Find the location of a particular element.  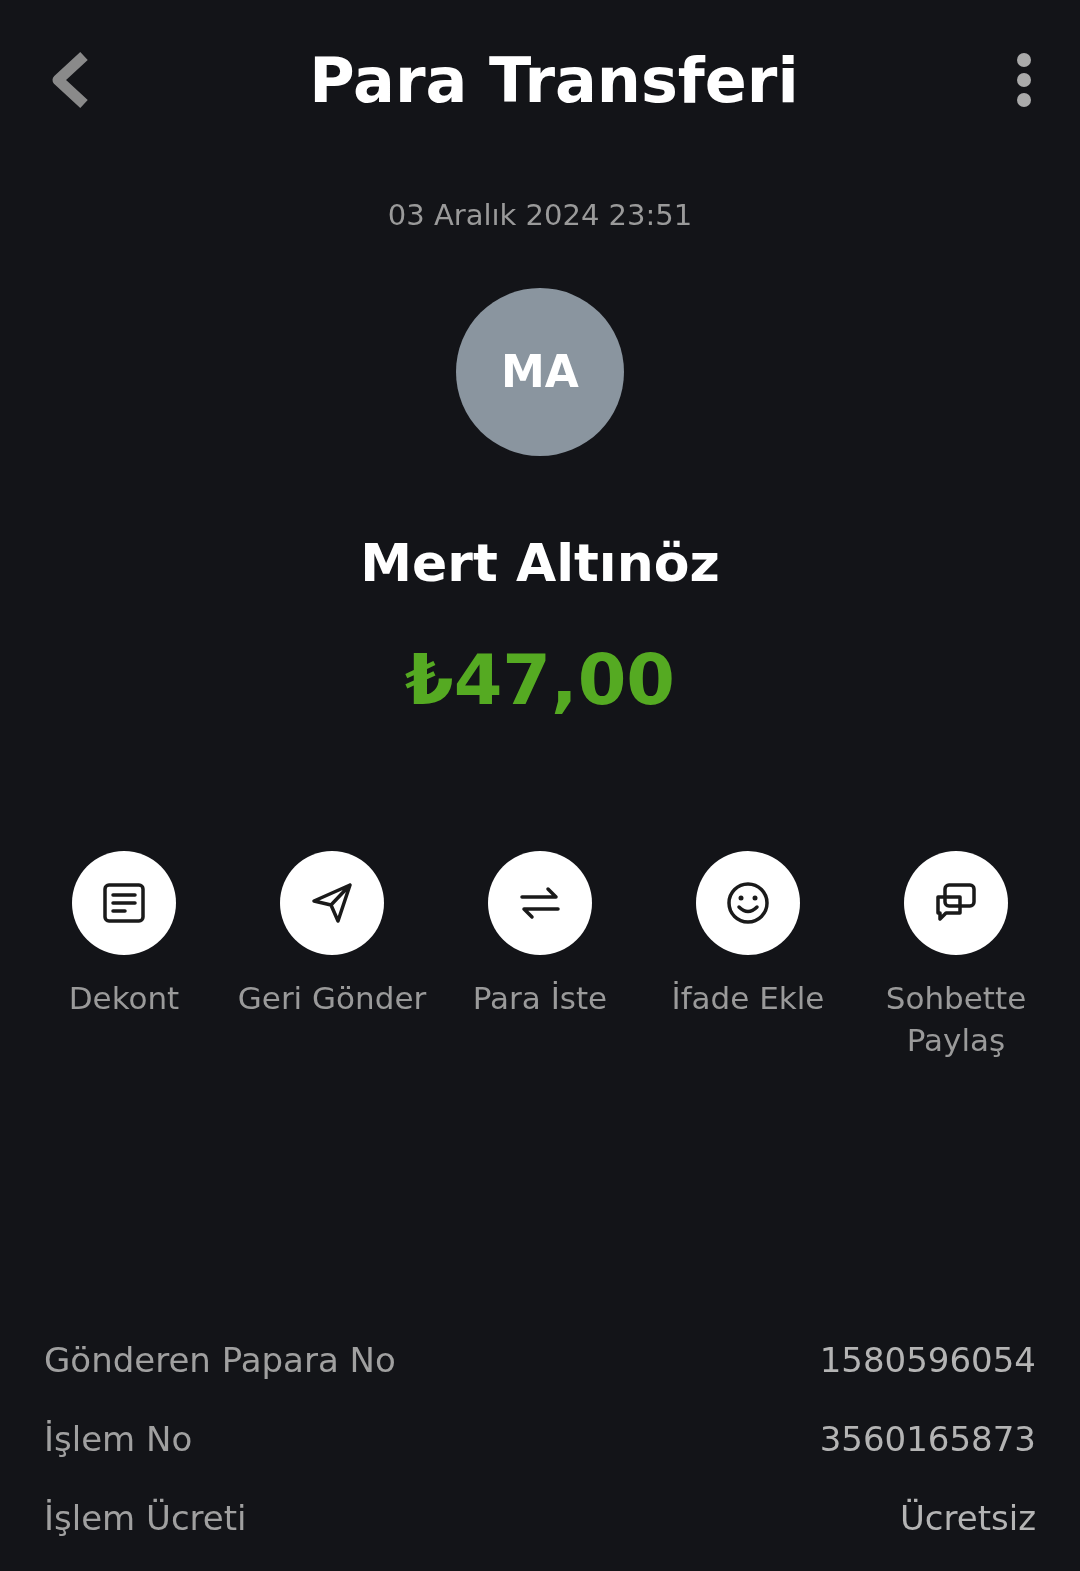

detail-label: İşlem No is located at coordinates (118, 1439).